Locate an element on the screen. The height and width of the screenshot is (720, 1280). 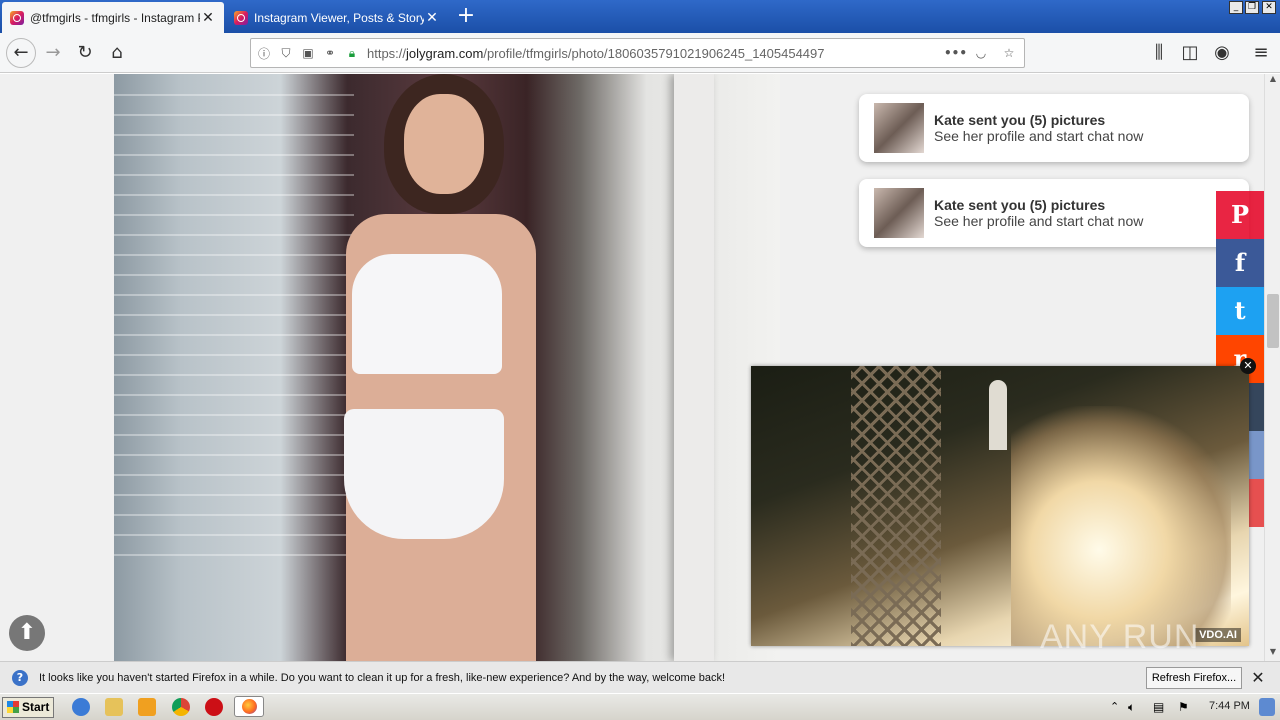
tab-title: Instagram Viewer, Posts & Story is located at coordinates (339, 17).